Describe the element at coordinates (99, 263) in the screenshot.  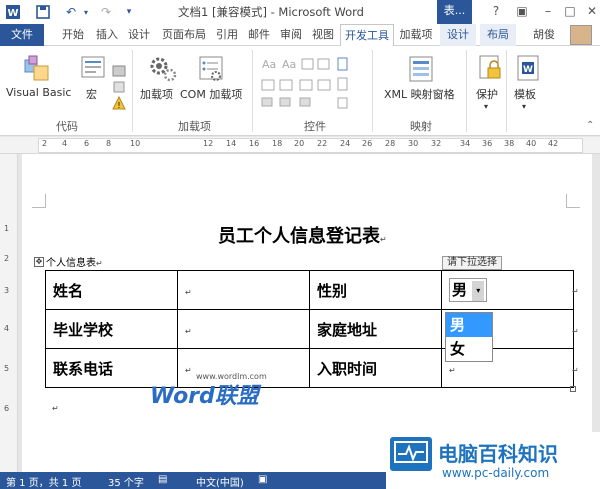
I see `paragraph-mark: ↵` at that location.